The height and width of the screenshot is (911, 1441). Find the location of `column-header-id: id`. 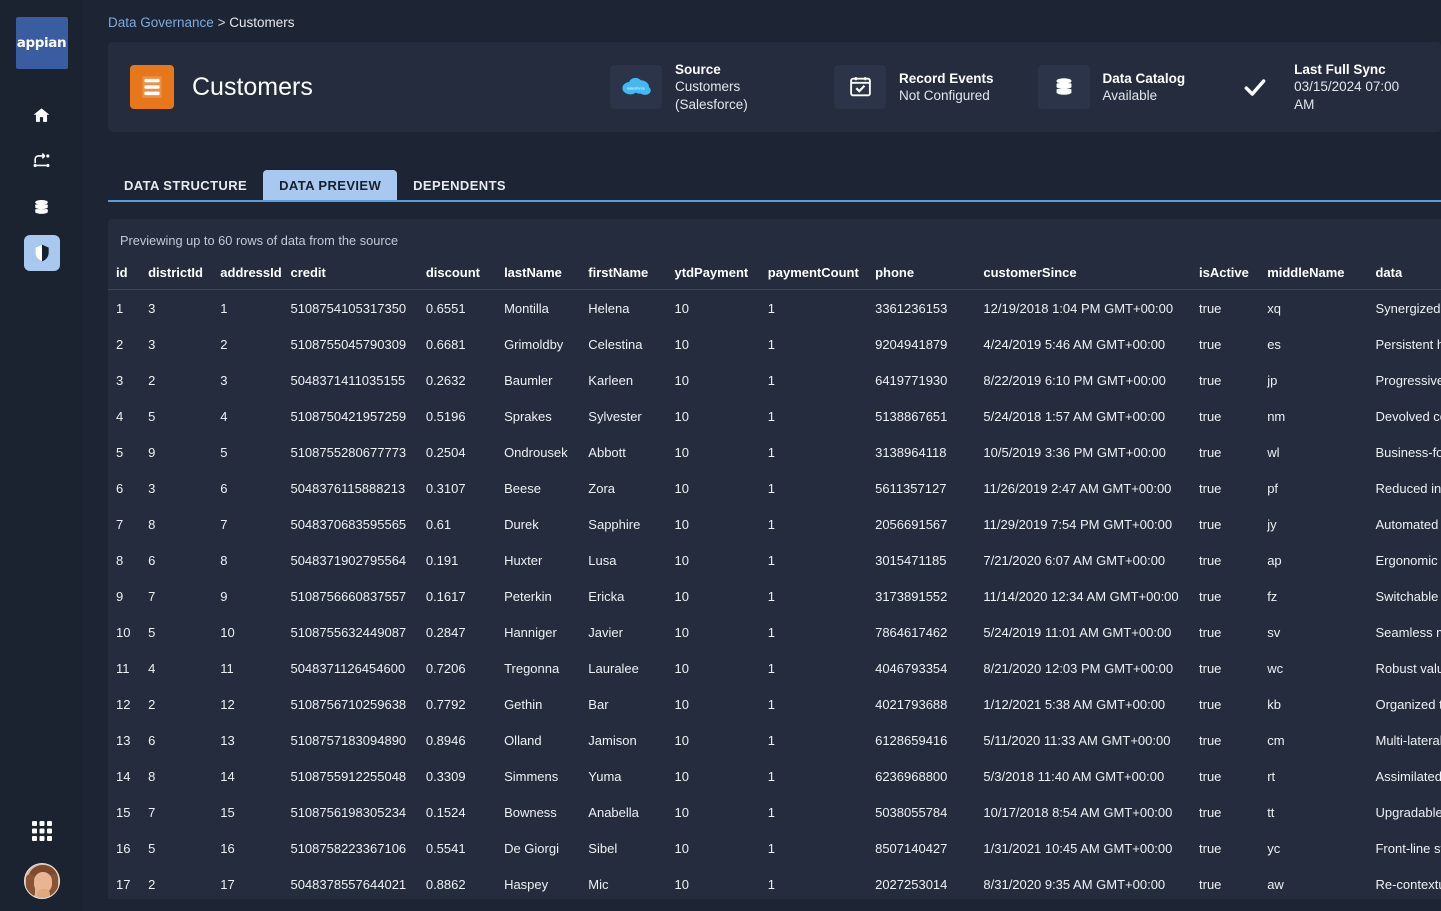

column-header-id: id is located at coordinates (124, 275).